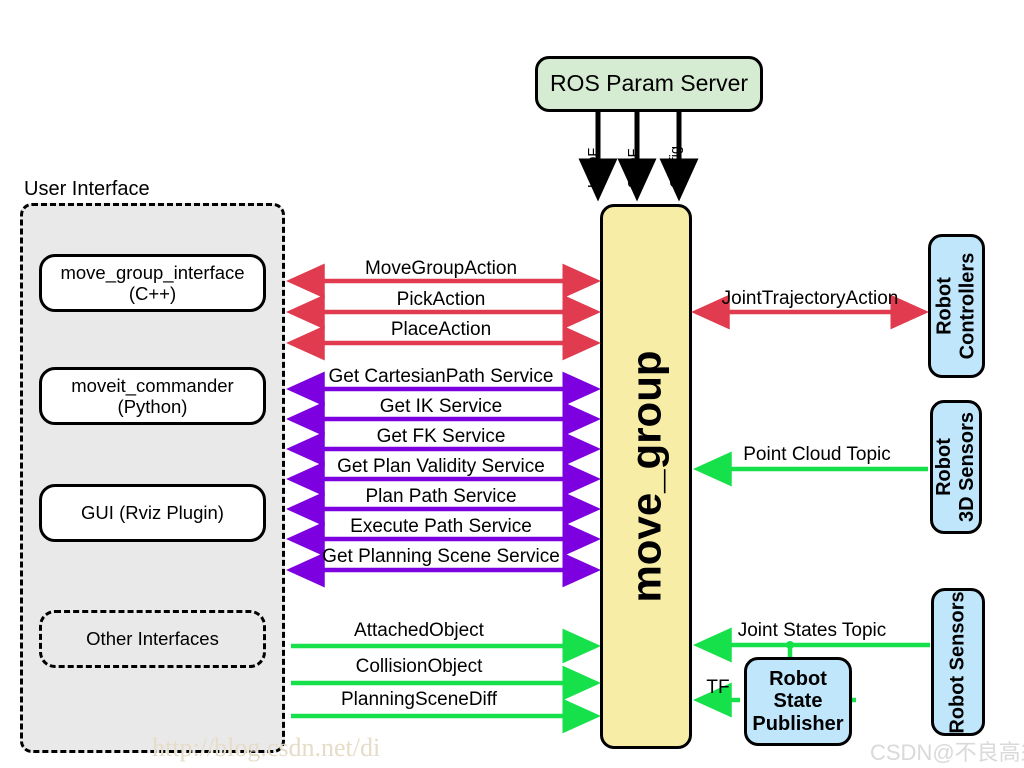 The height and width of the screenshot is (768, 1024). Describe the element at coordinates (634, 168) in the screenshot. I see `param-link-srdf: SRDF` at that location.